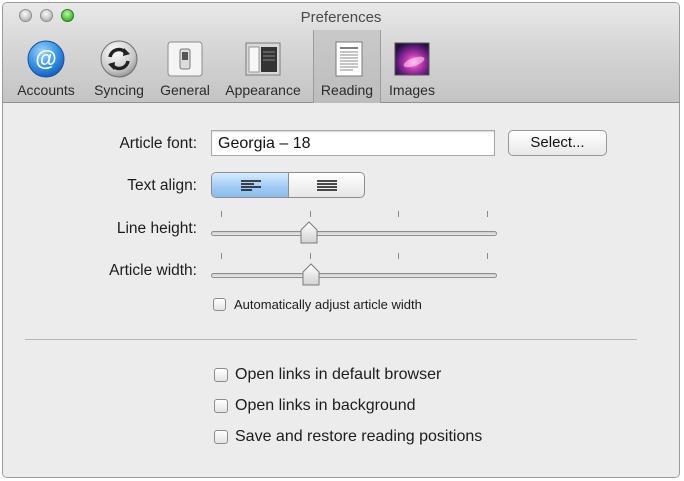 The height and width of the screenshot is (481, 684). What do you see at coordinates (219, 304) in the screenshot?
I see `auto-adjust-checkbox` at bounding box center [219, 304].